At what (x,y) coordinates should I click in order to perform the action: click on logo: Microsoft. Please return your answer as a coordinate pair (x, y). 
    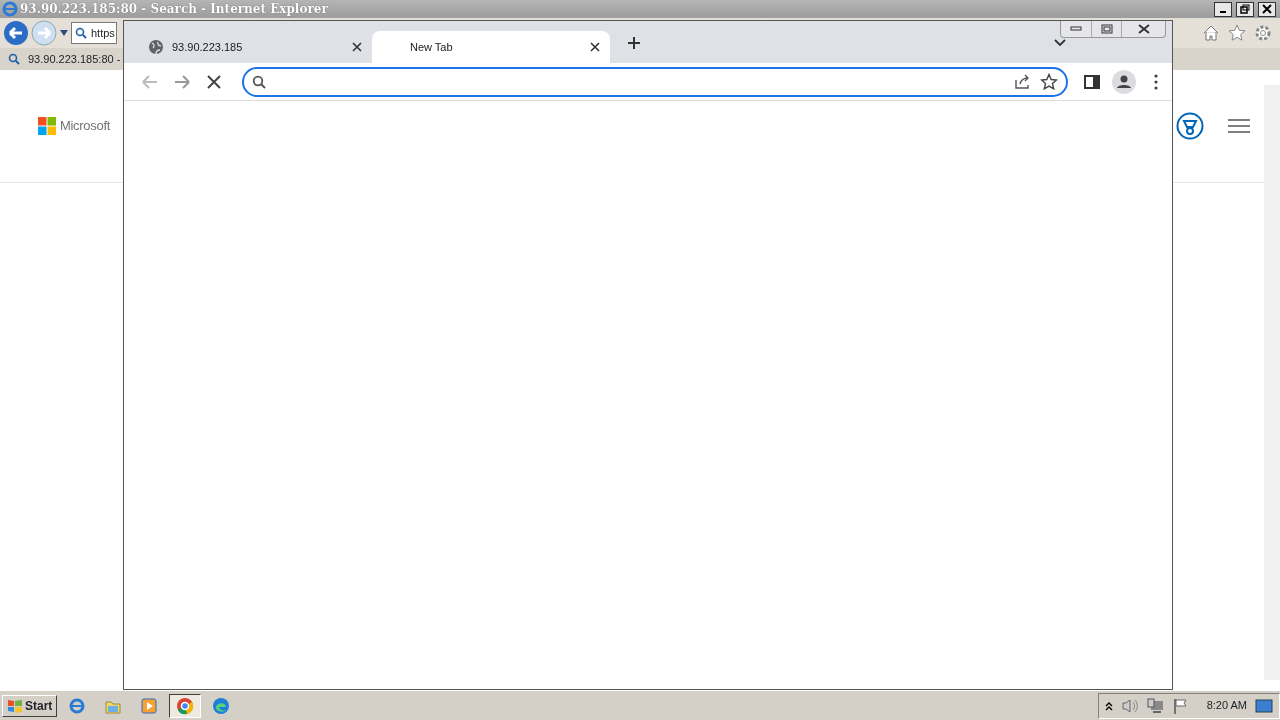
    Looking at the image, I should click on (74, 126).